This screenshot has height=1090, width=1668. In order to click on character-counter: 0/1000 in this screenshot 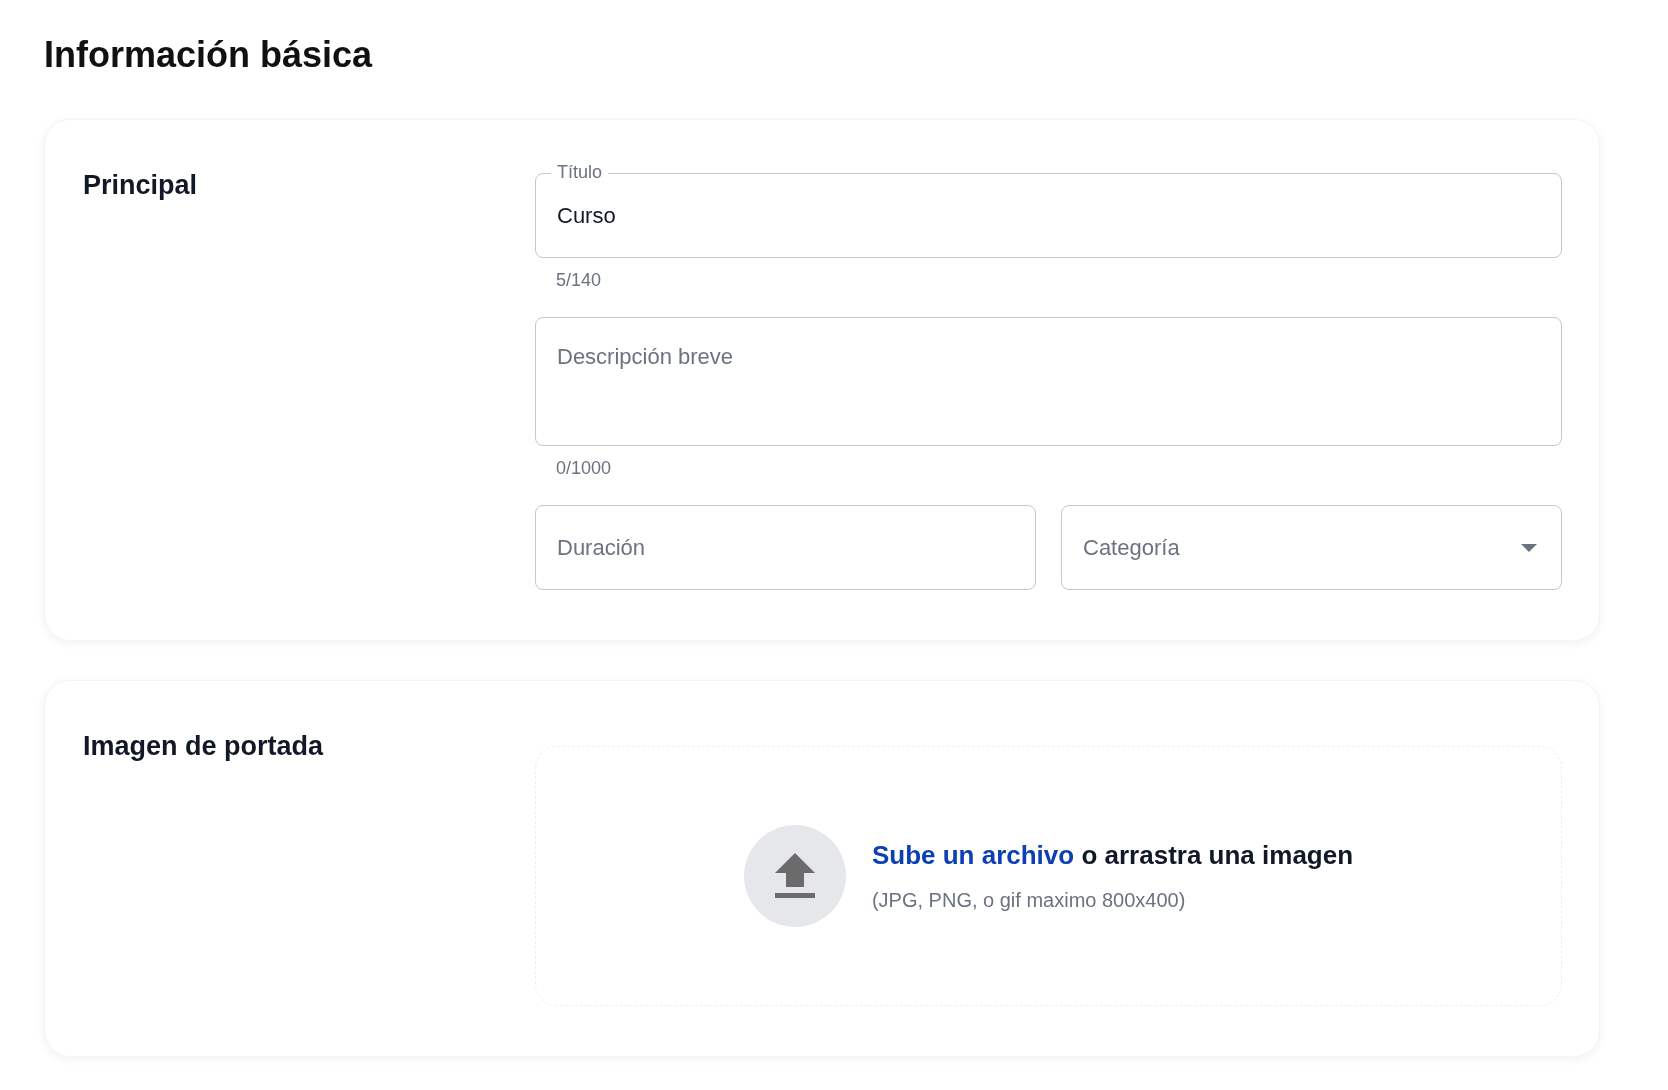, I will do `click(584, 468)`.